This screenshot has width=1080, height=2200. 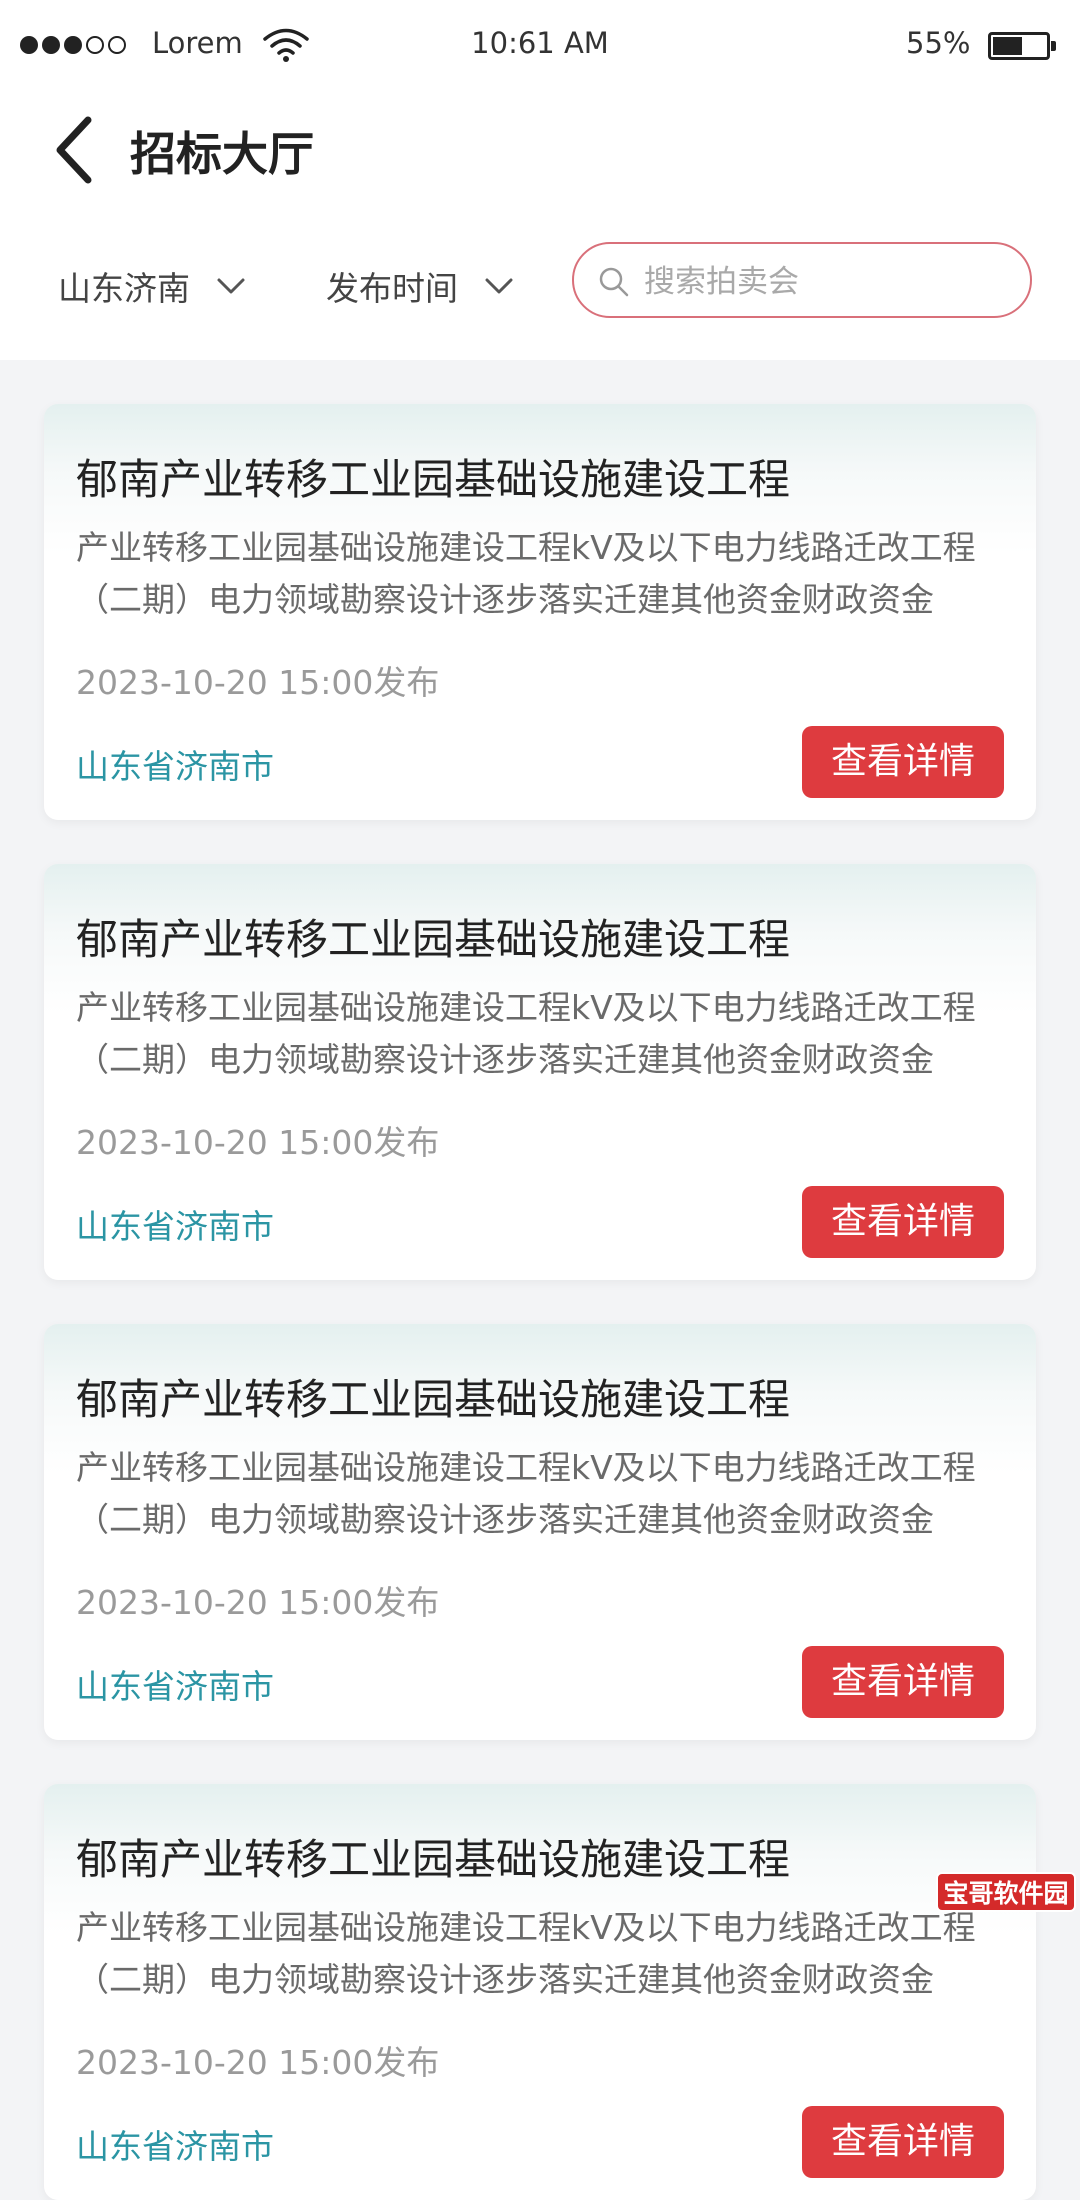 I want to click on battery-icon, so click(x=1022, y=46).